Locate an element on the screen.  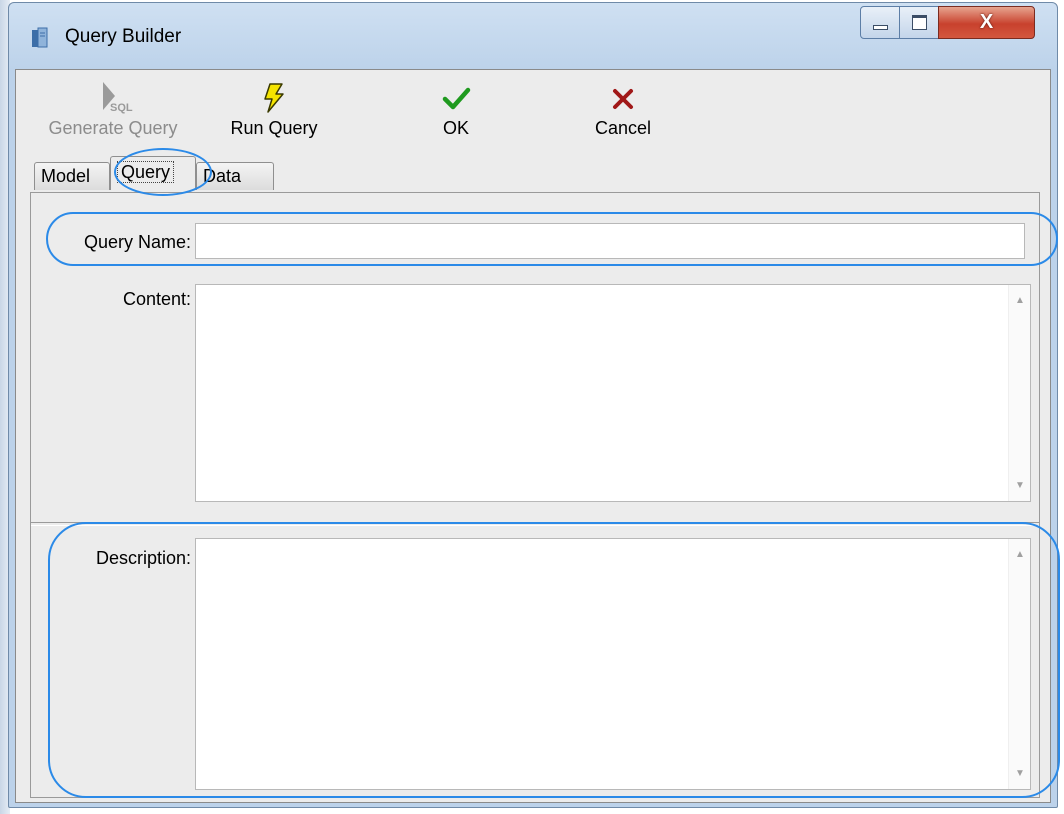
cancel-button: Cancel is located at coordinates (623, 115).